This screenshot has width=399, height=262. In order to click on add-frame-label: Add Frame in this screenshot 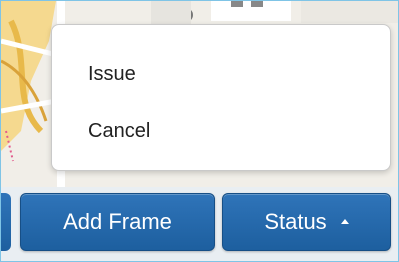, I will do `click(117, 221)`.